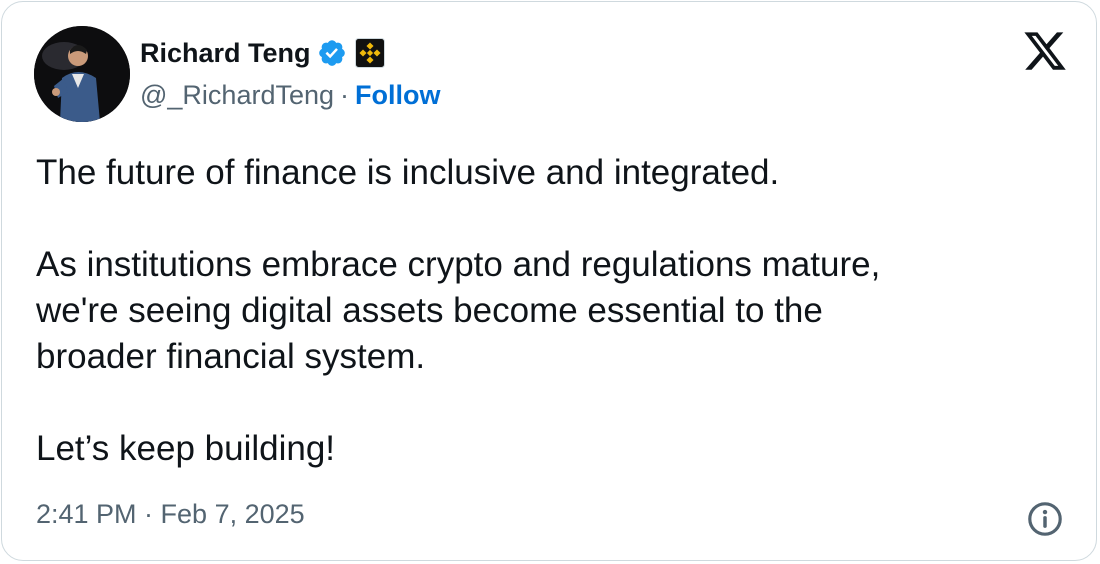 This screenshot has width=1100, height=564. What do you see at coordinates (237, 95) in the screenshot?
I see `author-handle: @_RichardTeng` at bounding box center [237, 95].